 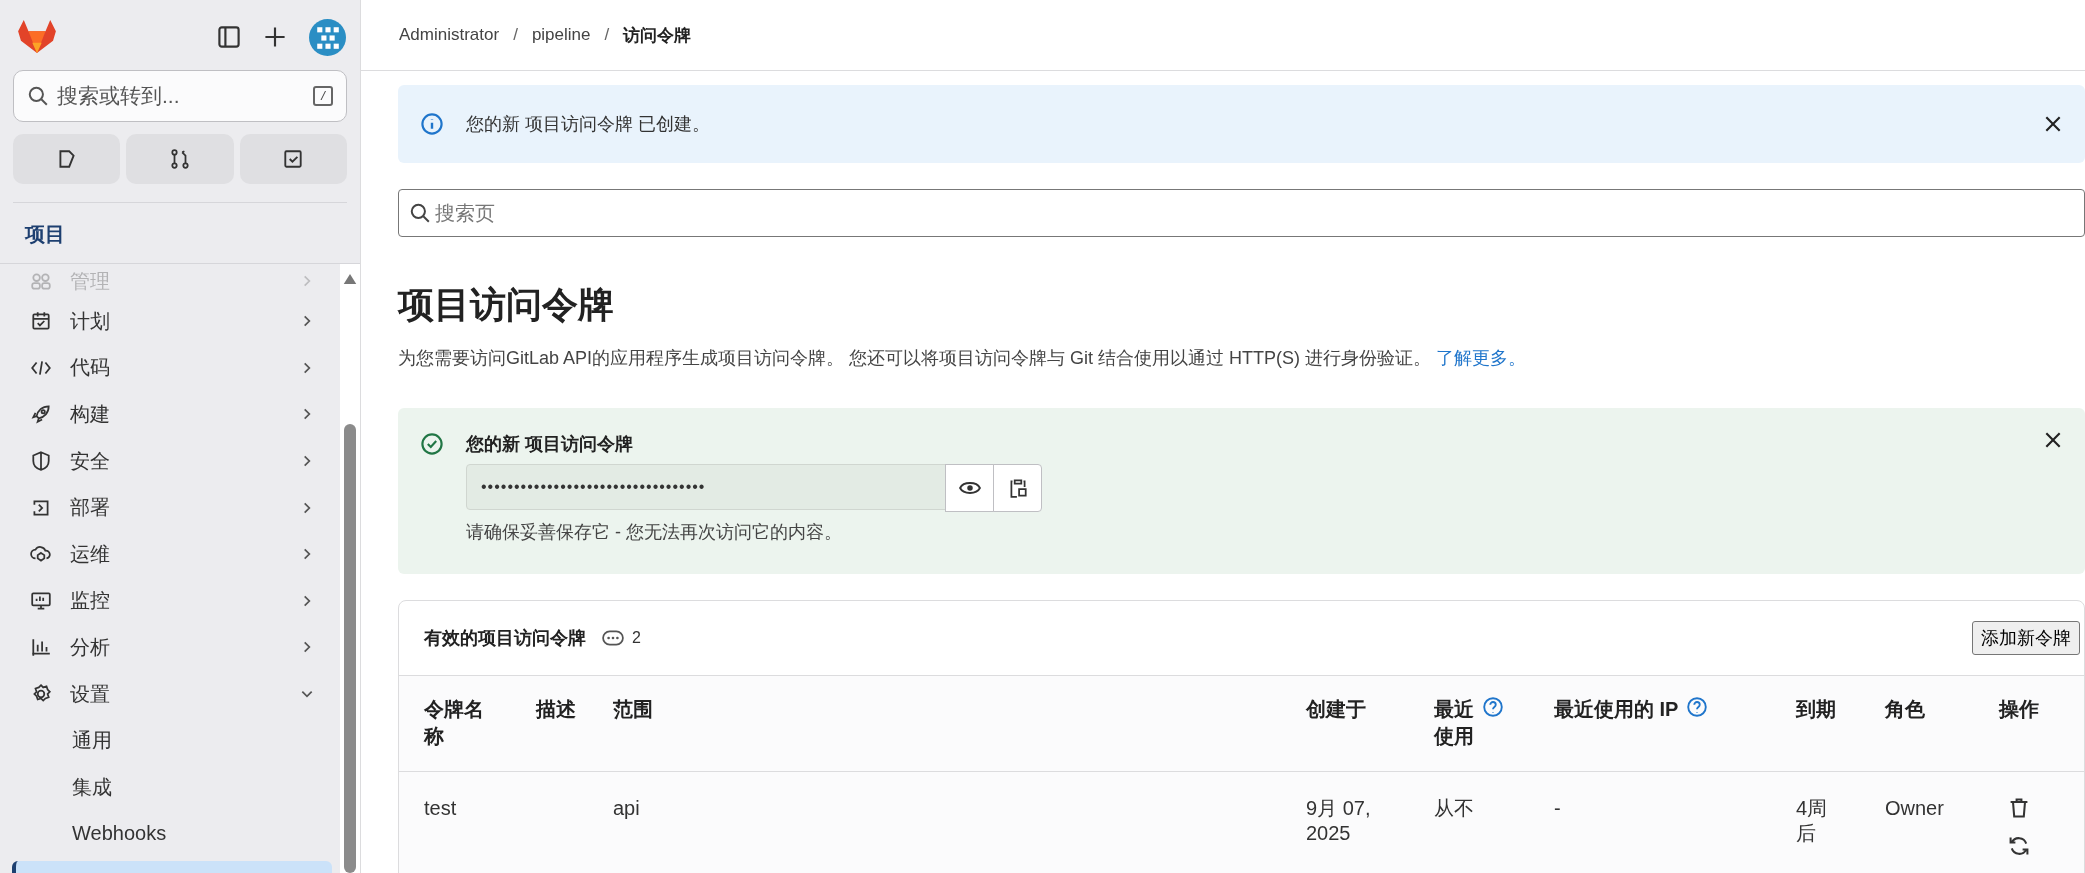 What do you see at coordinates (963, 358) in the screenshot?
I see `page-description: 为您需要访问GitLab API的应用程序生成项目访问令牌。 您还可以将项目访问令牌与 Git 结合使用以通过 HTTP(S) 进行身份验证。 了解更多。` at bounding box center [963, 358].